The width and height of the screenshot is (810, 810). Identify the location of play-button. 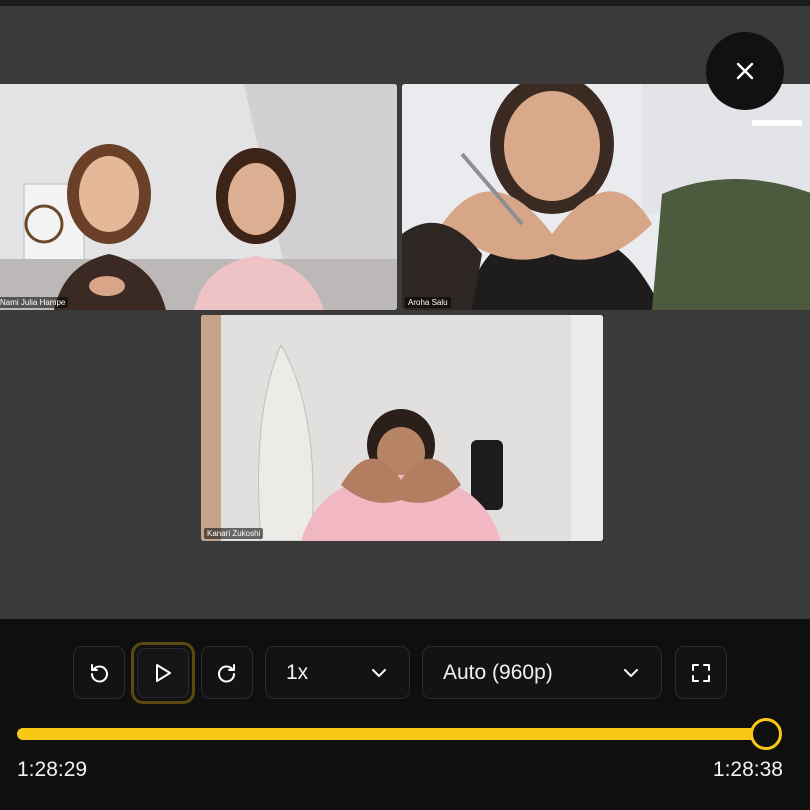
(163, 673).